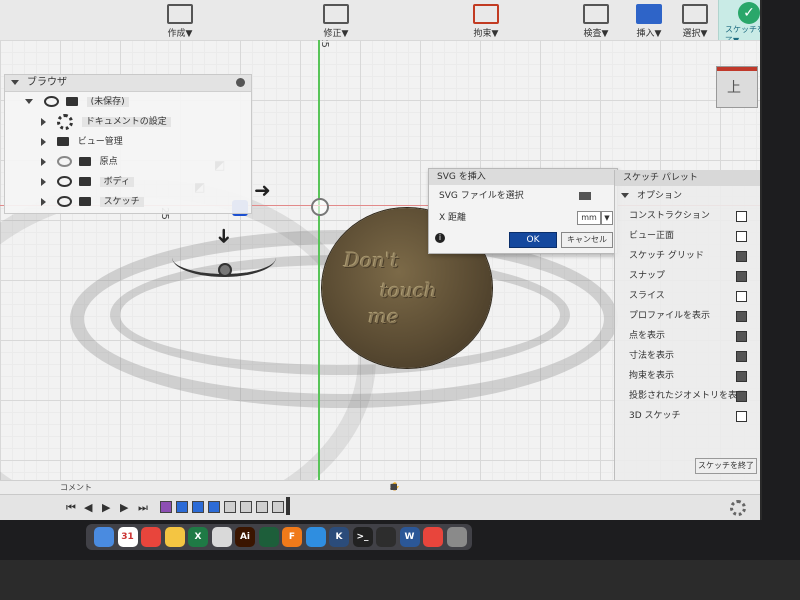 The width and height of the screenshot is (800, 600). What do you see at coordinates (687, 196) in the screenshot?
I see `options-section: オプション` at bounding box center [687, 196].